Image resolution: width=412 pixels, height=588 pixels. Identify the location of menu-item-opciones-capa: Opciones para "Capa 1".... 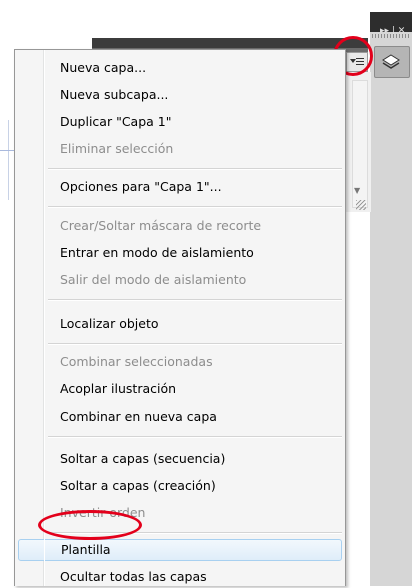
(180, 187).